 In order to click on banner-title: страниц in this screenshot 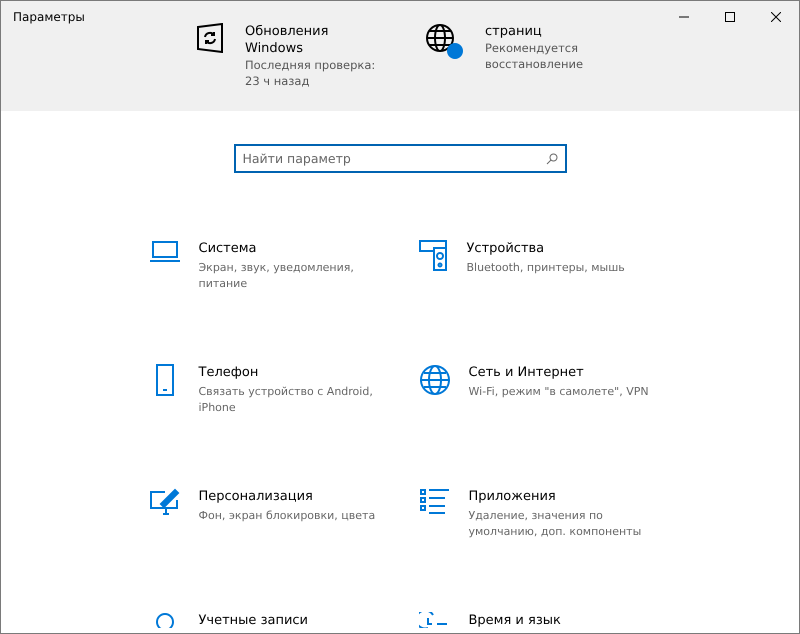, I will do `click(534, 31)`.